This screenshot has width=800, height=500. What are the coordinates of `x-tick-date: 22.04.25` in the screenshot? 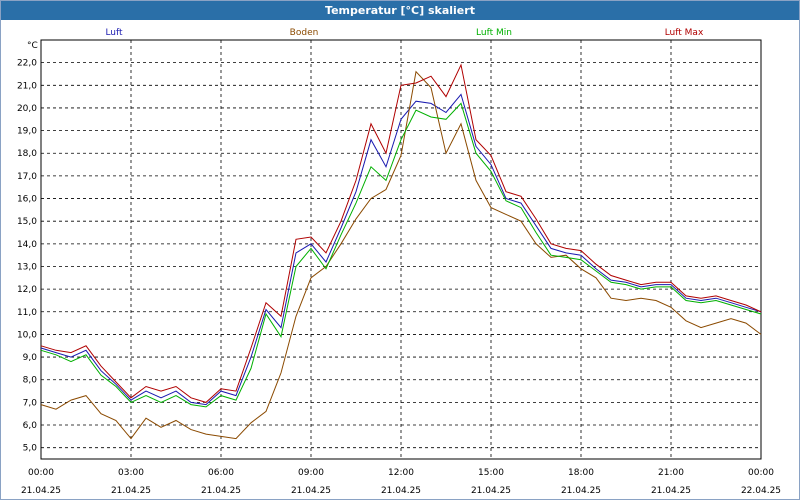 It's located at (761, 491).